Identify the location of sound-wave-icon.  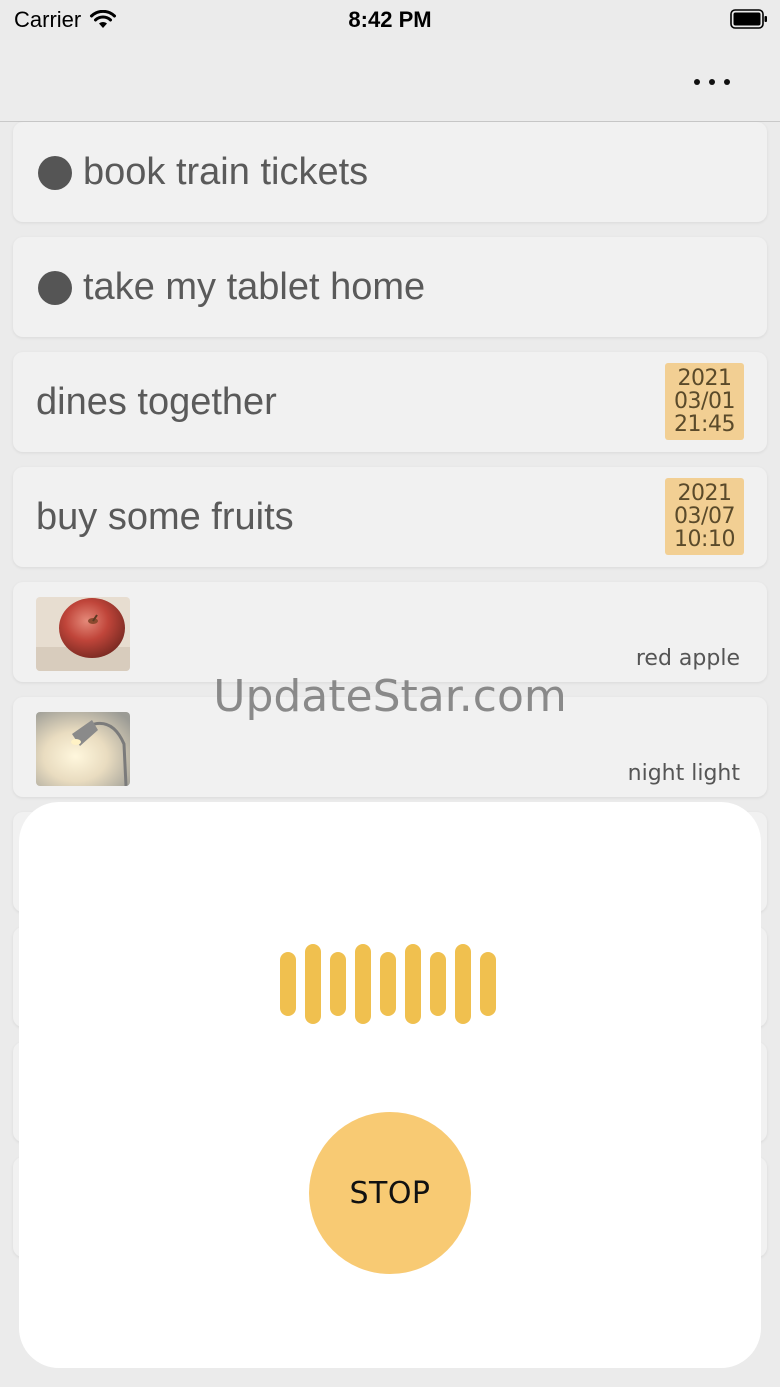
(388, 984).